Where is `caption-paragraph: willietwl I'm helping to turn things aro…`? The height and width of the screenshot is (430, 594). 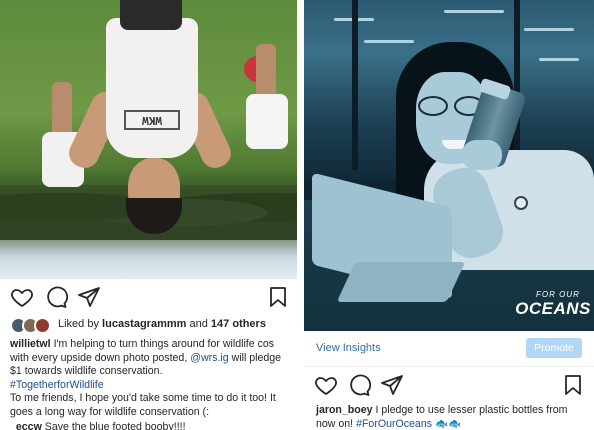 caption-paragraph: willietwl I'm helping to turn things aro… is located at coordinates (150, 358).